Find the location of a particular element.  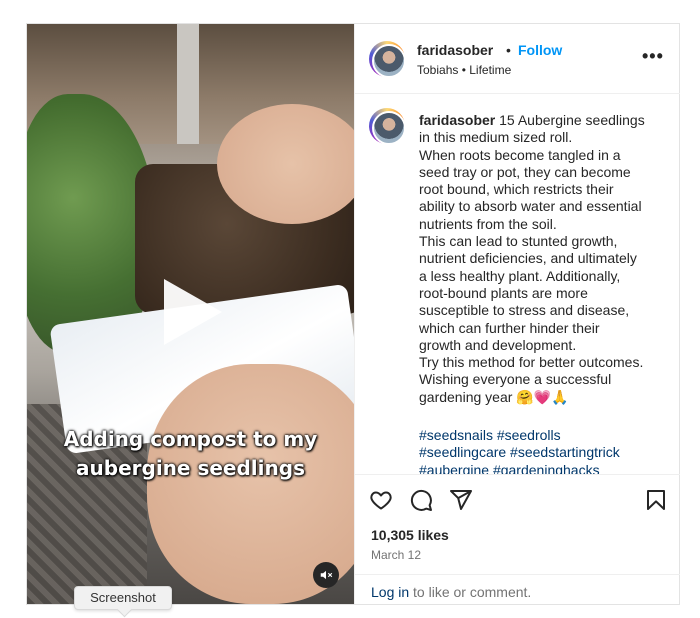

video-hand-top is located at coordinates (285, 164).